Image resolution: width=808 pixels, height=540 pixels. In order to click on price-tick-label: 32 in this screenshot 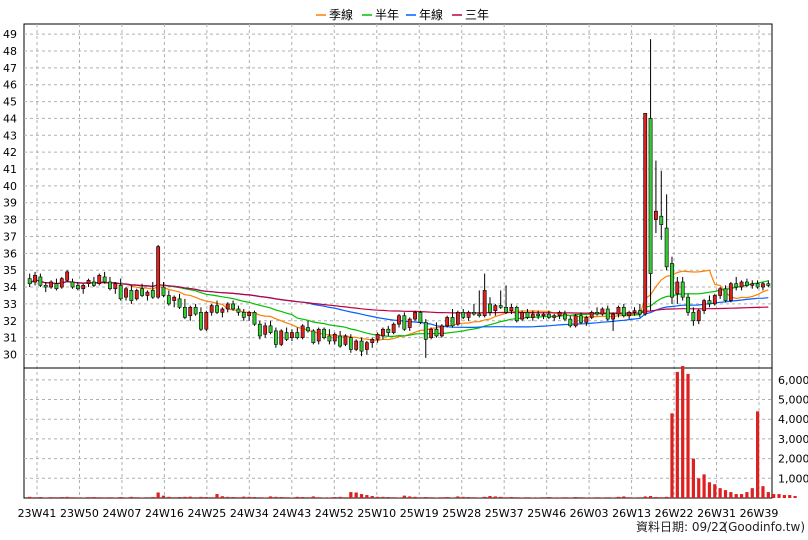, I will do `click(10, 321)`.